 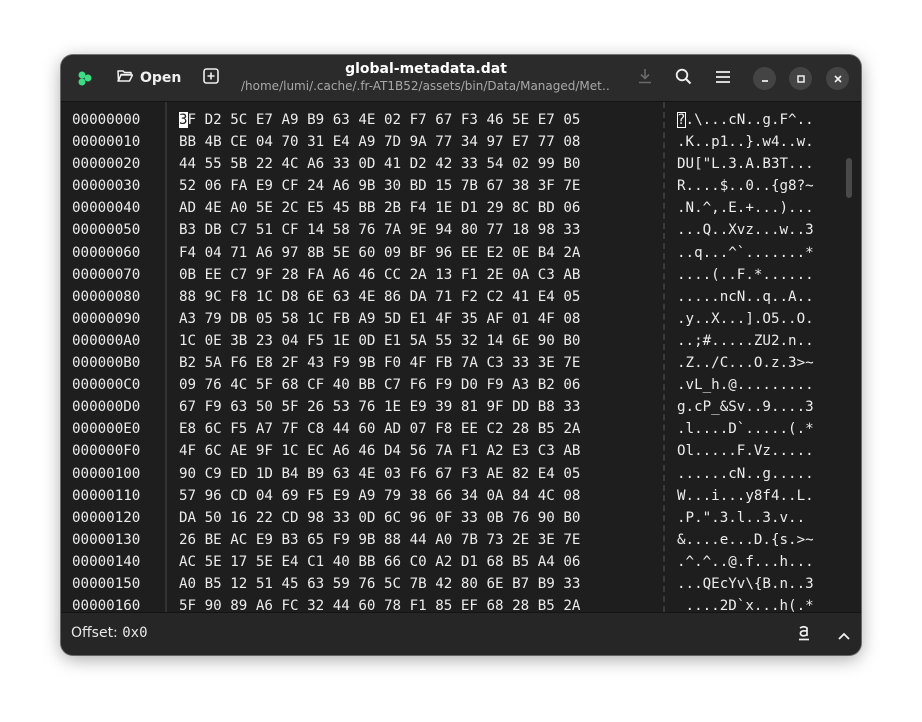 I want to click on close-button, so click(x=837, y=78).